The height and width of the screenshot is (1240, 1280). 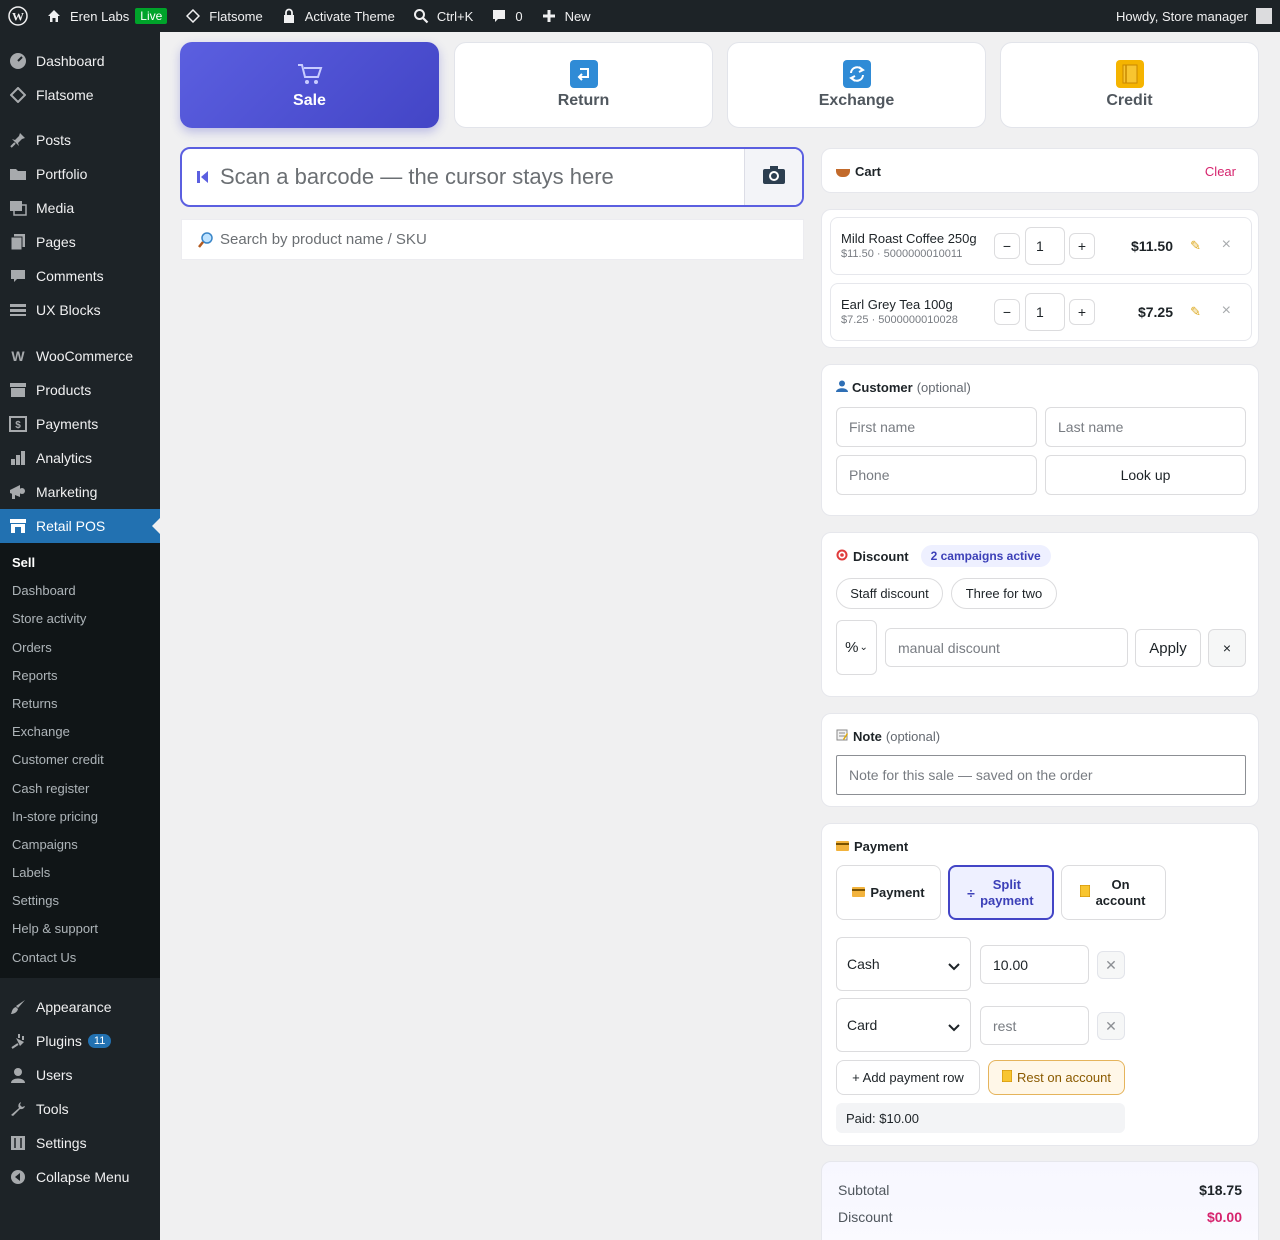 I want to click on site-name-link: Eren Labs Live, so click(x=105, y=16).